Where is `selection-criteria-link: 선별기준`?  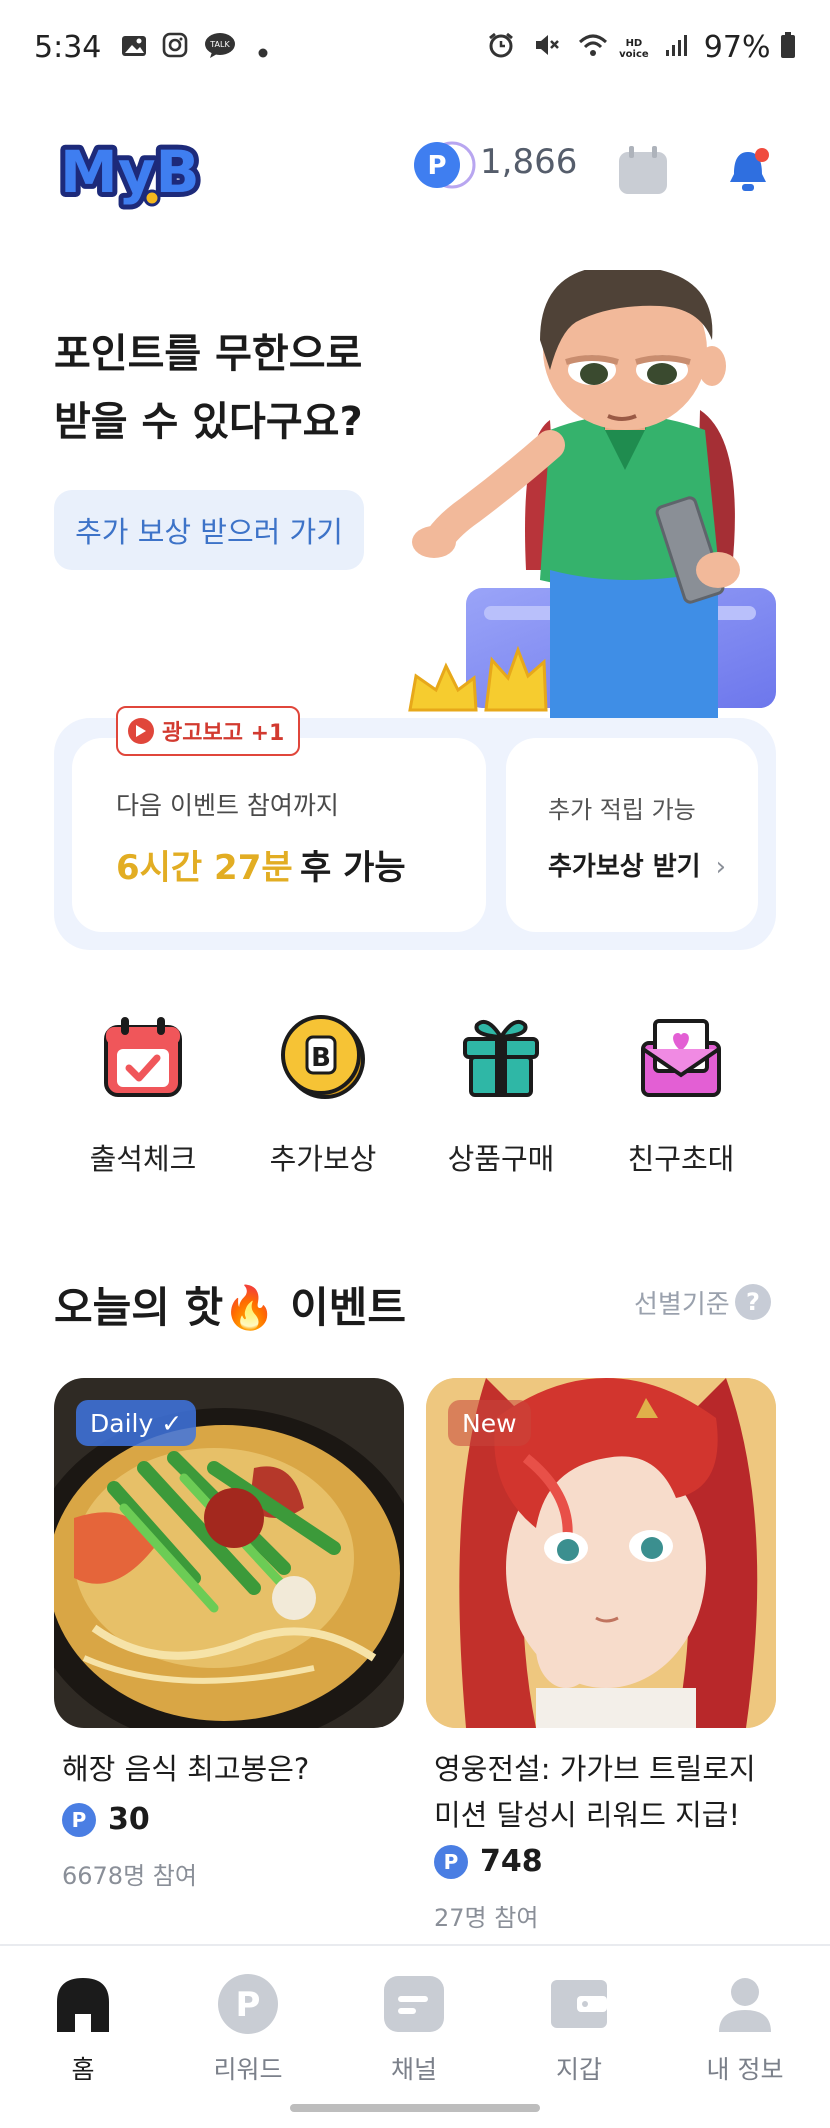
selection-criteria-link: 선별기준 is located at coordinates (682, 1302).